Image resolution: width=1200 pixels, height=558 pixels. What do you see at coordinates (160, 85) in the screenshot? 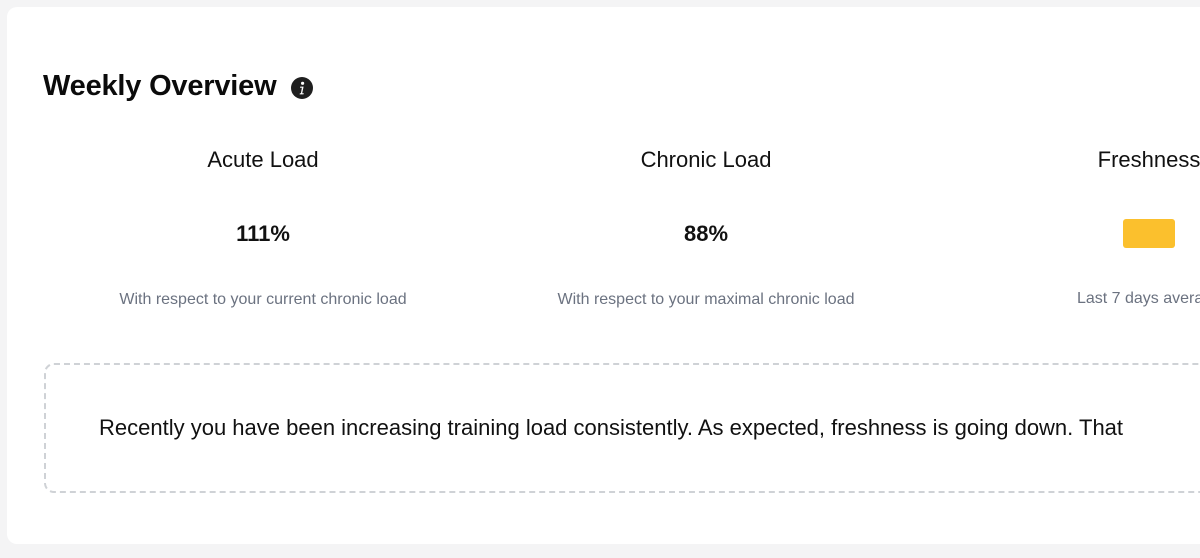
I see `card-title: Weekly Overview` at bounding box center [160, 85].